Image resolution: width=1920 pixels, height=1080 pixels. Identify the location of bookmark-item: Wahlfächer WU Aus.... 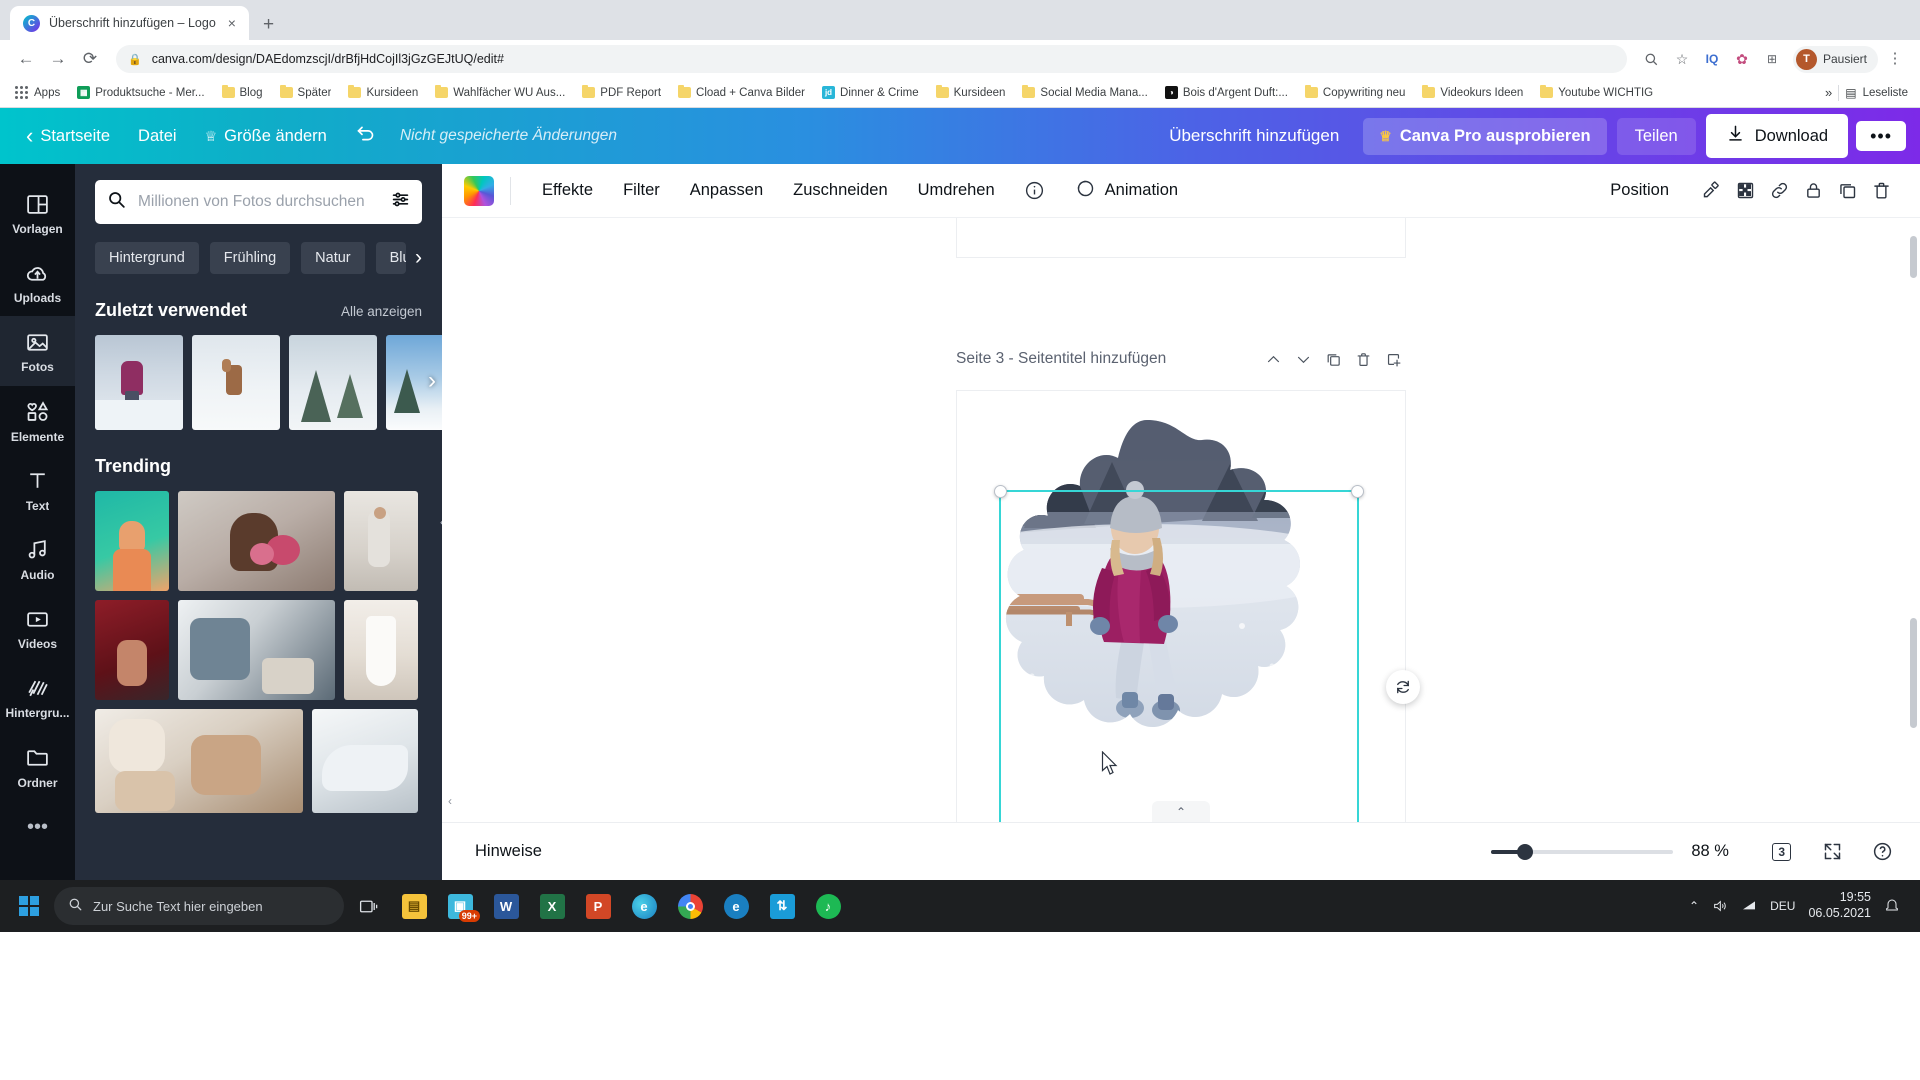
(500, 93).